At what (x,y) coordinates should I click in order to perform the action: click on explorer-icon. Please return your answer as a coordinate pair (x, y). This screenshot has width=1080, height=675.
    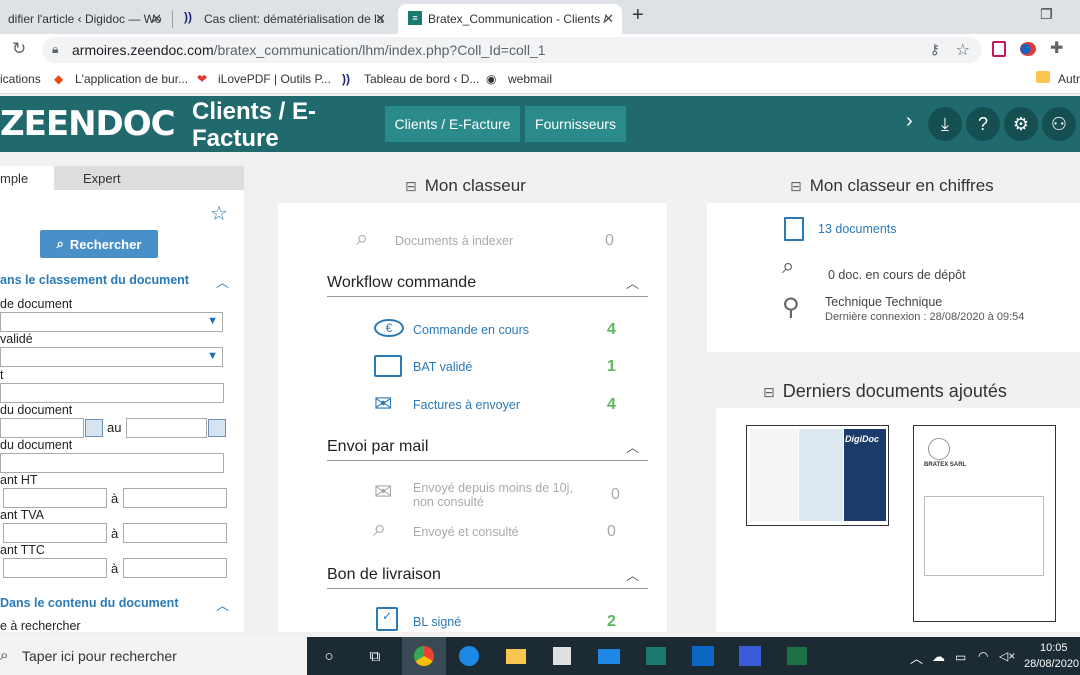
    Looking at the image, I should click on (516, 656).